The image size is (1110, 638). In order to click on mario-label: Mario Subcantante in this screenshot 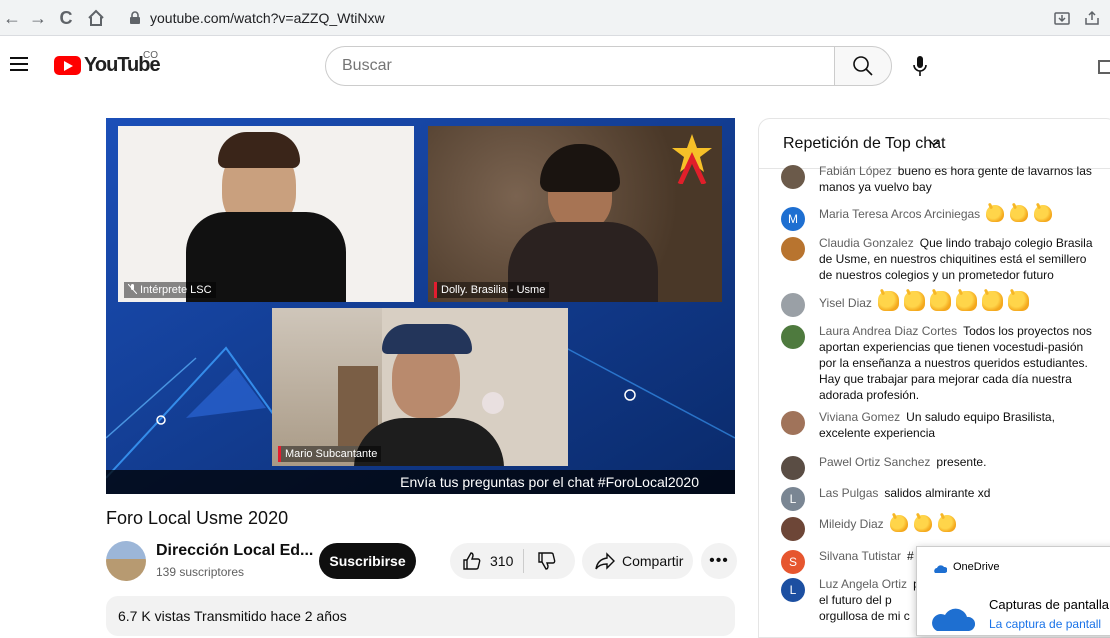, I will do `click(330, 454)`.